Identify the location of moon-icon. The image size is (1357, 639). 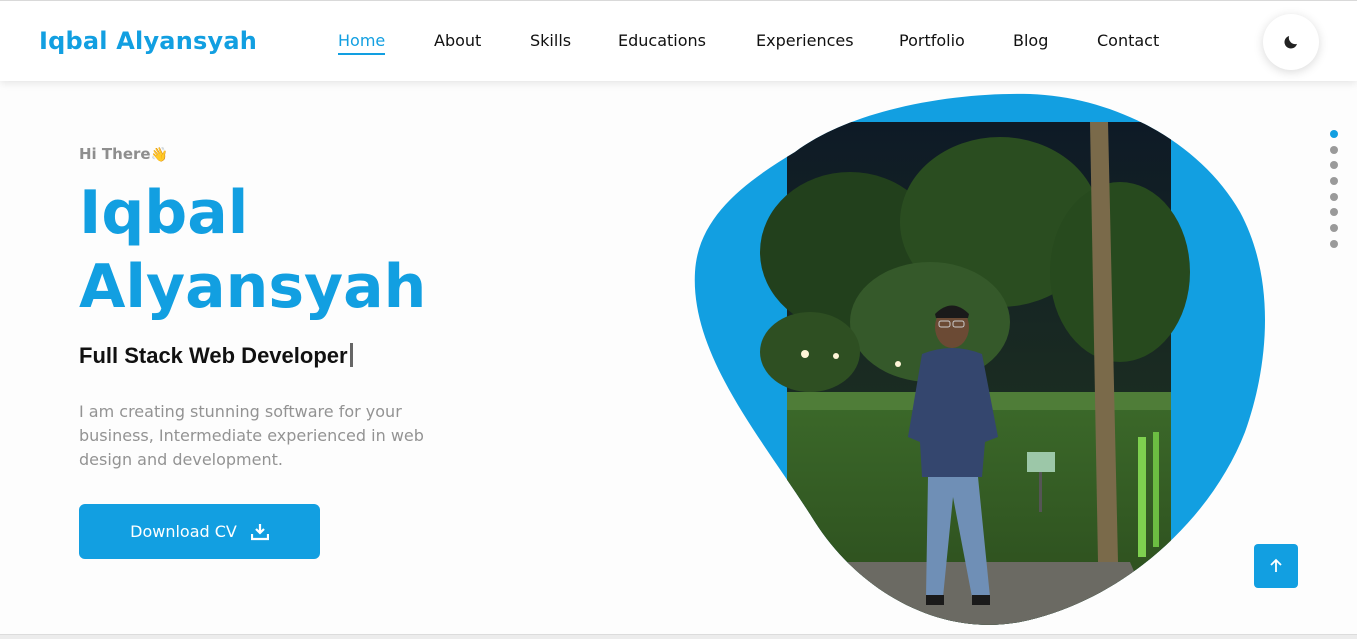
(1290, 42).